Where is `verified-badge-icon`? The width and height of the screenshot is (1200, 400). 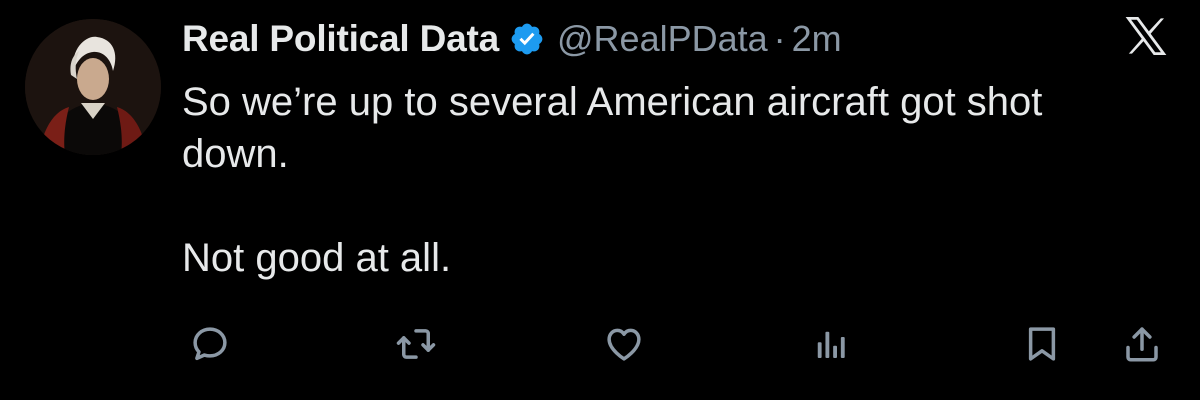 verified-badge-icon is located at coordinates (527, 39).